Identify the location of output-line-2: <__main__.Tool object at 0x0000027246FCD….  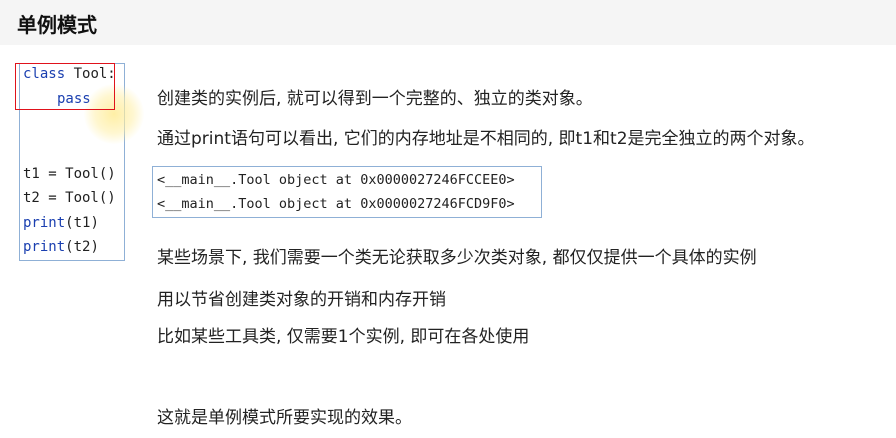
(336, 204).